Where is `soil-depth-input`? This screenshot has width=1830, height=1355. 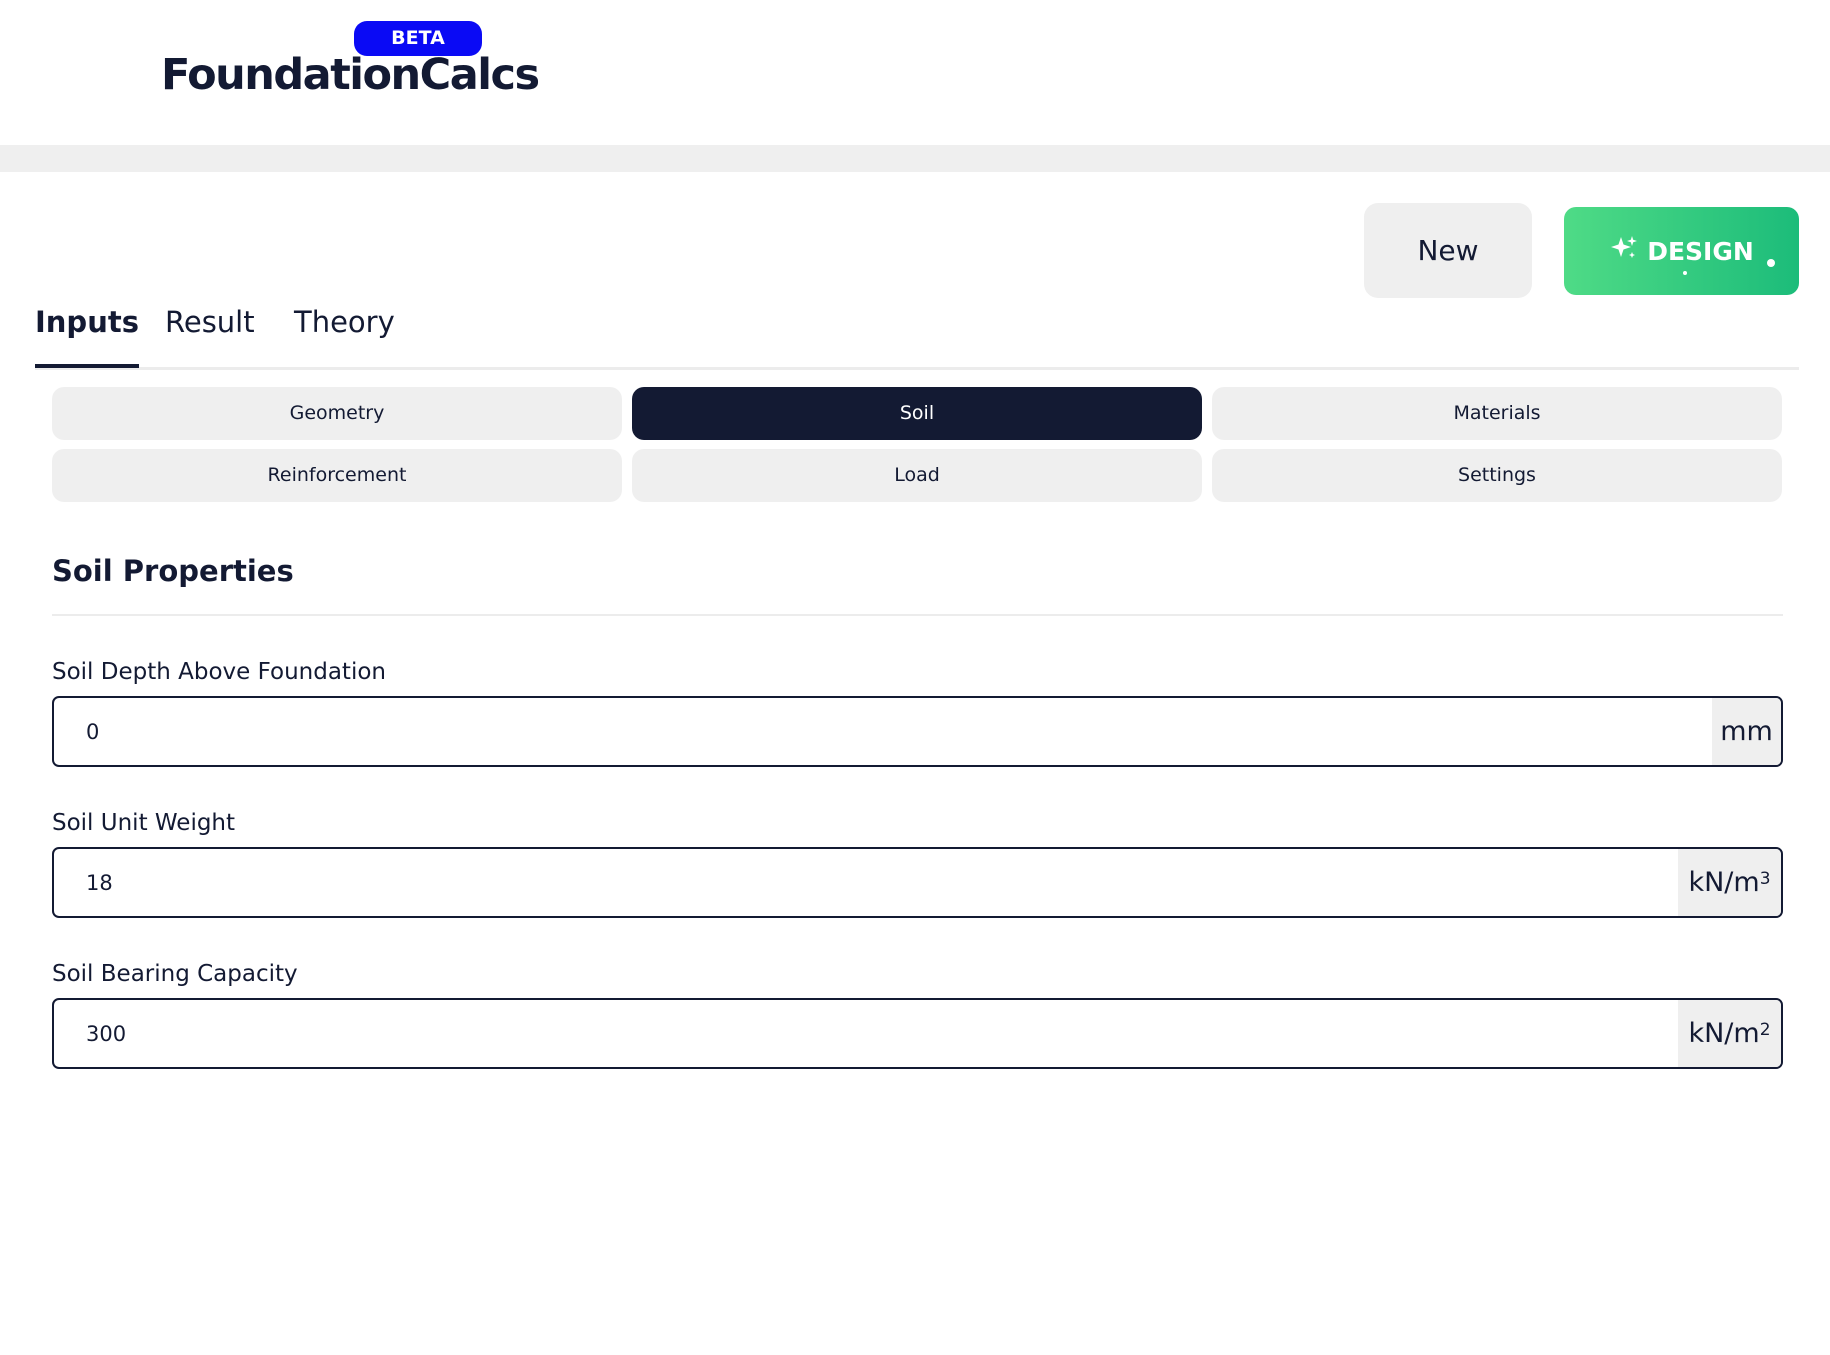 soil-depth-input is located at coordinates (885, 731).